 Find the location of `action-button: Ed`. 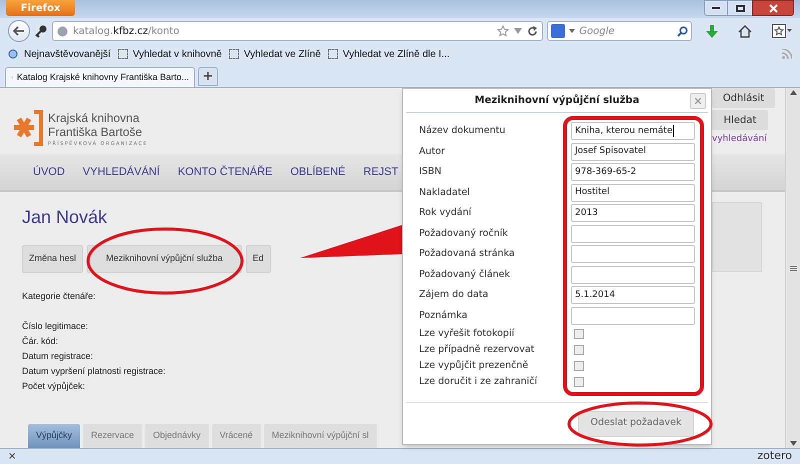

action-button: Ed is located at coordinates (258, 259).